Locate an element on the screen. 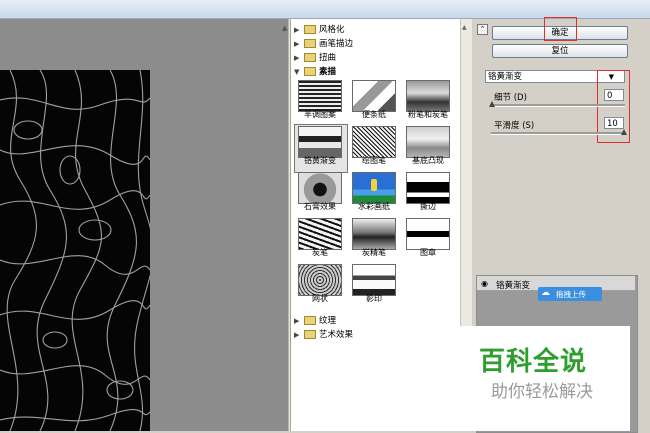  thumb-photocopy is located at coordinates (374, 280).